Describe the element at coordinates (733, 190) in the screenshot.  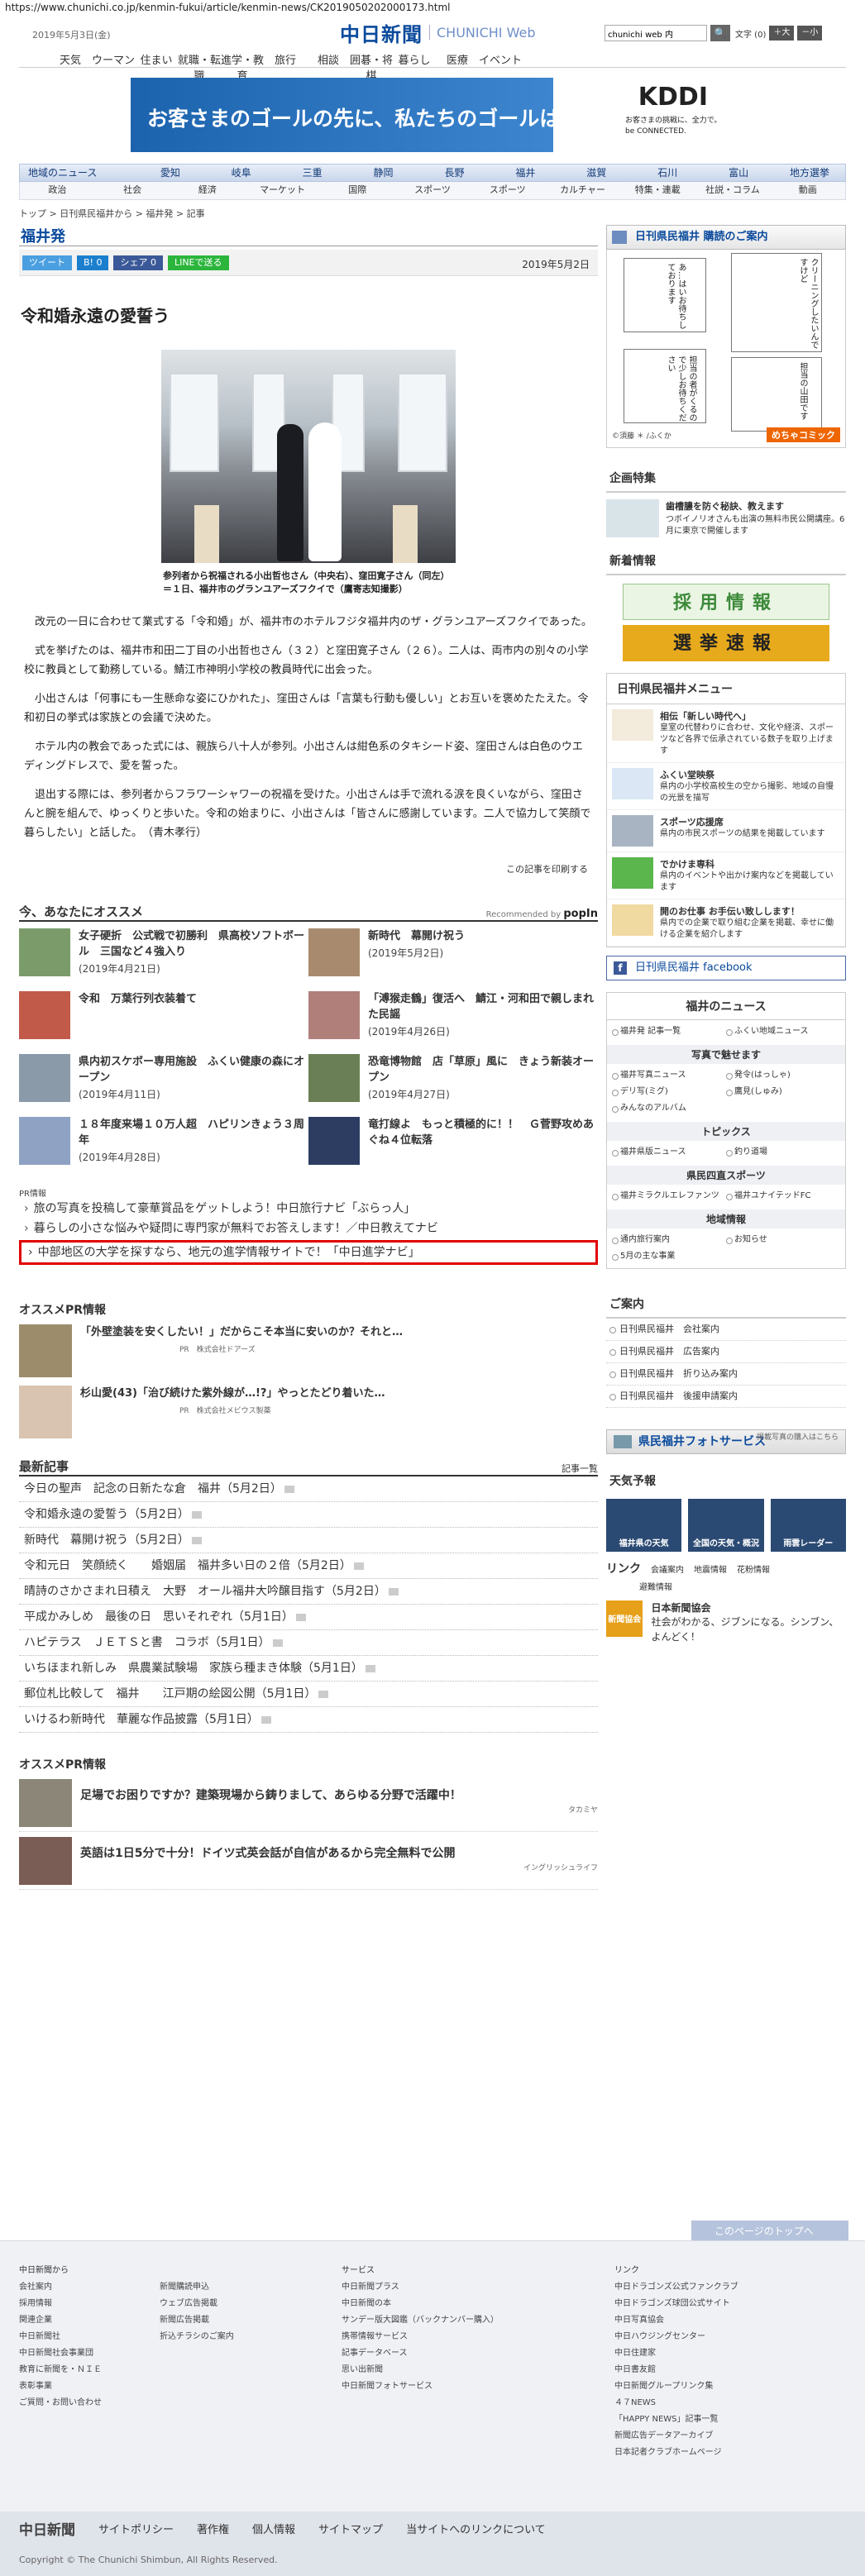
I see `nav-item: 社説・コラム` at that location.